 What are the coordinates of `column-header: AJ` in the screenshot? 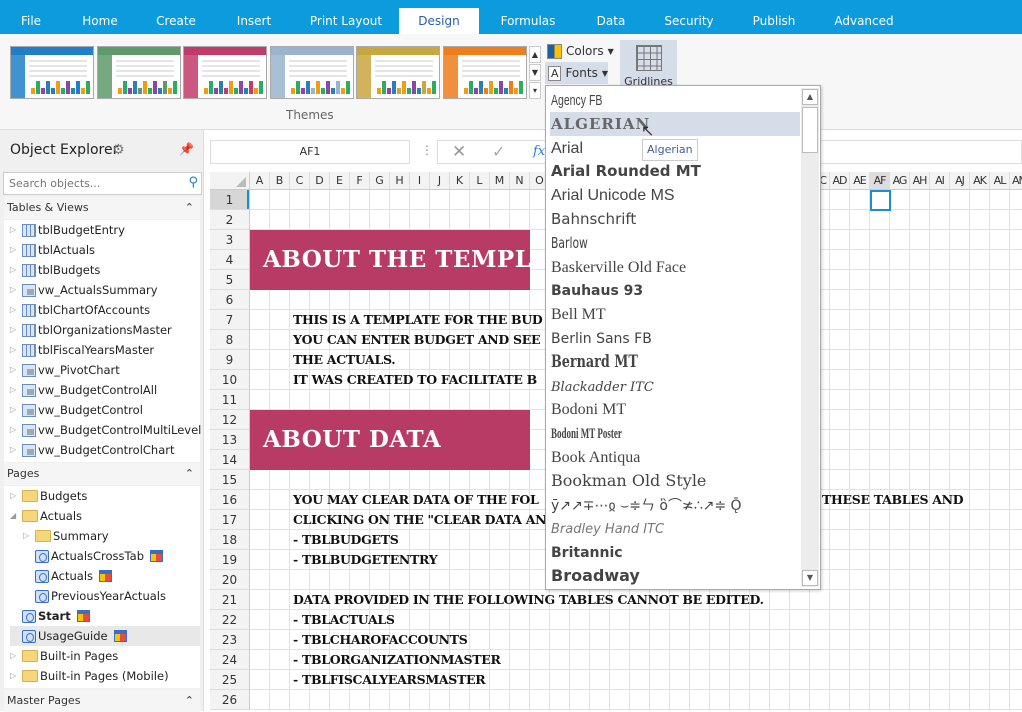 It's located at (960, 181).